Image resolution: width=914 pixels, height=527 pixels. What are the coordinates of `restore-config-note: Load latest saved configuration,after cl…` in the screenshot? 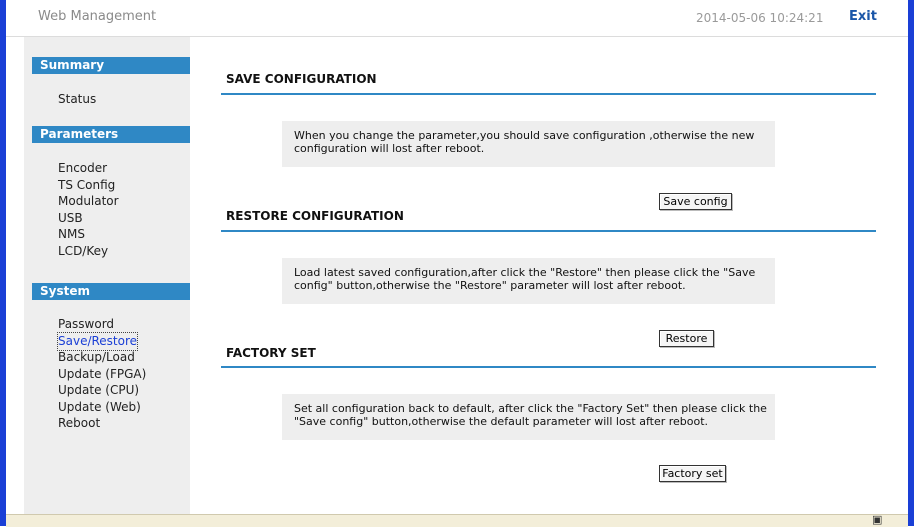 It's located at (528, 281).